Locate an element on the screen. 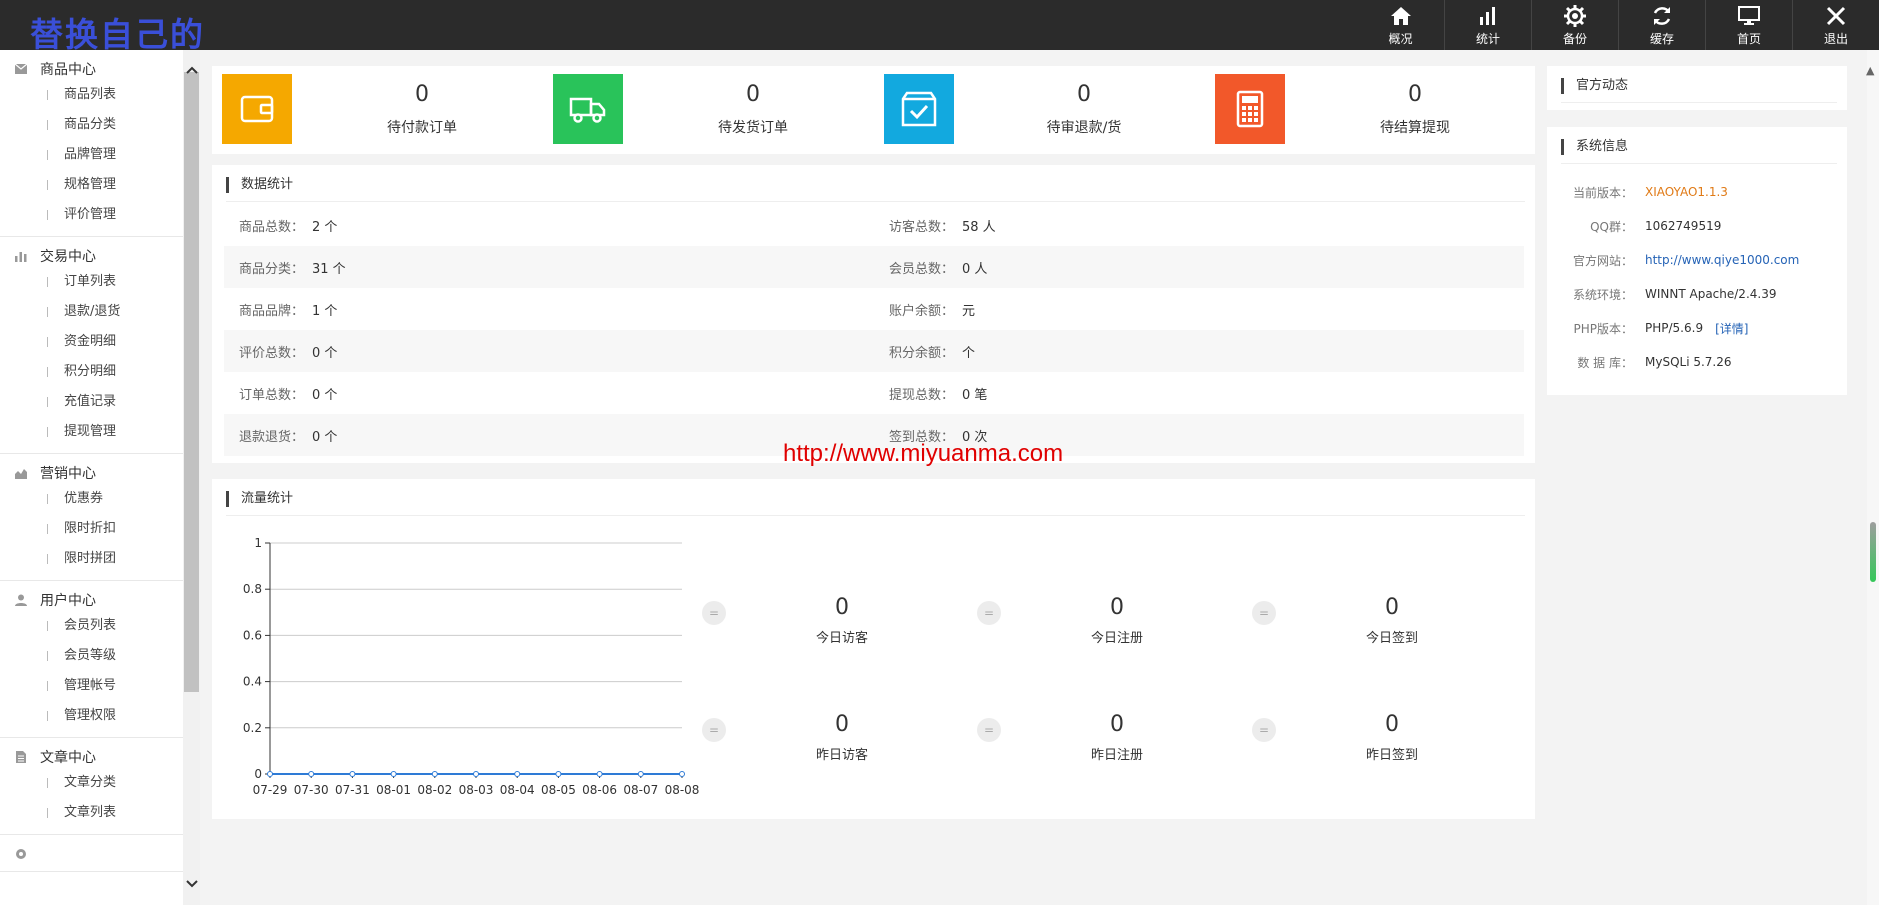 Image resolution: width=1879 pixels, height=905 pixels. stat-key: 账户余额： is located at coordinates (922, 311).